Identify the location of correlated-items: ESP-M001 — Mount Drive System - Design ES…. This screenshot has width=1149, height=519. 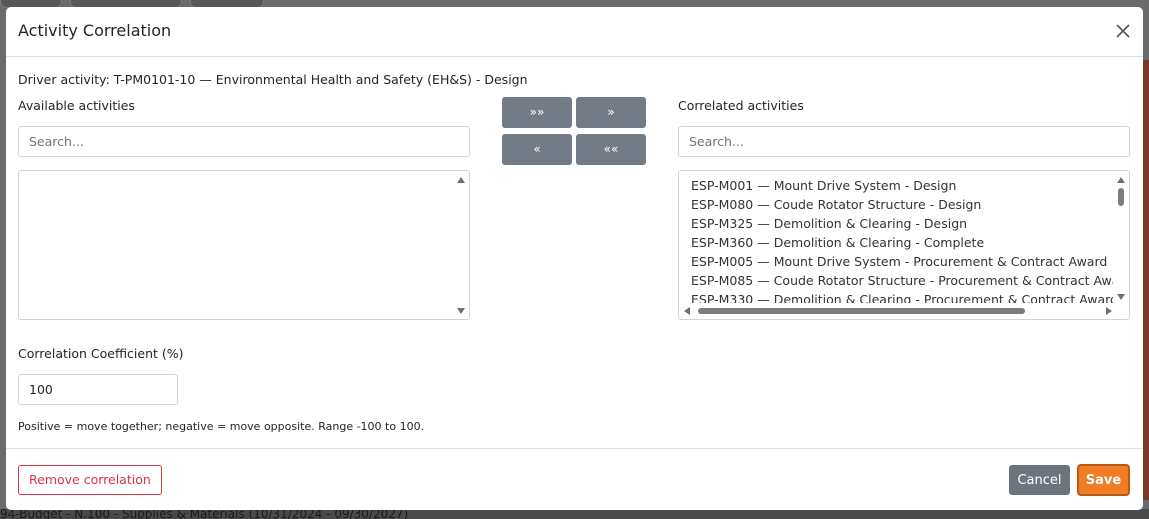
(902, 240).